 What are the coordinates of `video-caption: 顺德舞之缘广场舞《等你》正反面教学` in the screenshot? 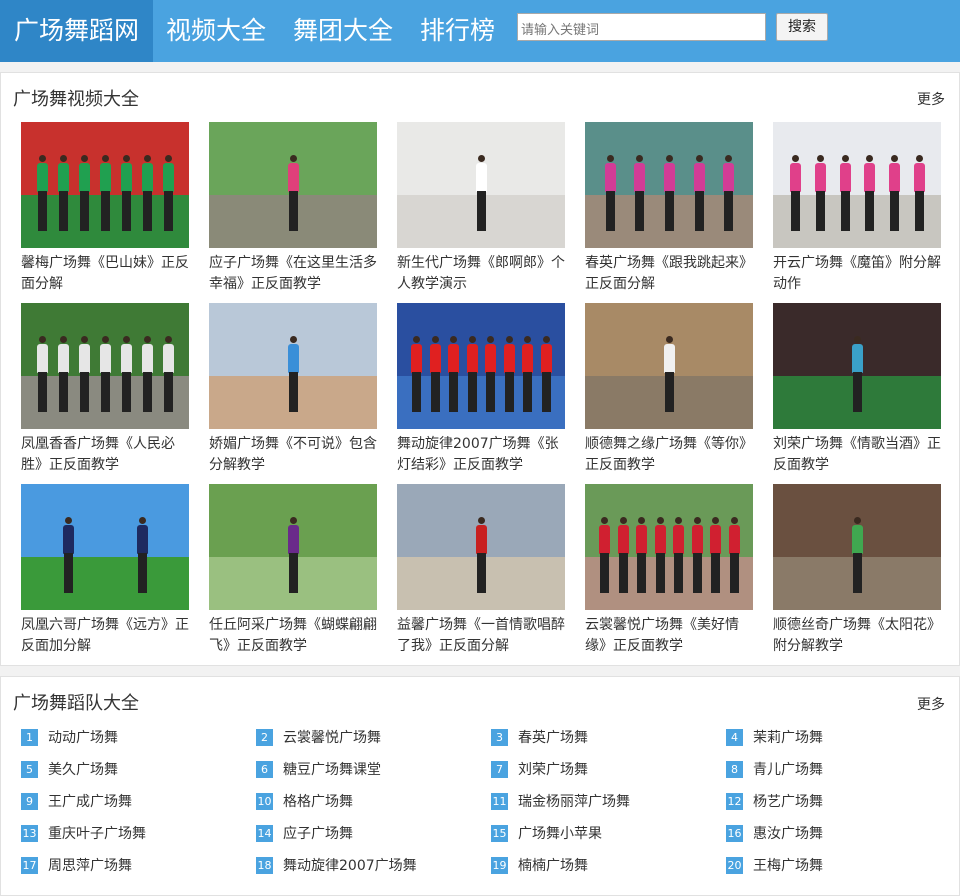 It's located at (669, 455).